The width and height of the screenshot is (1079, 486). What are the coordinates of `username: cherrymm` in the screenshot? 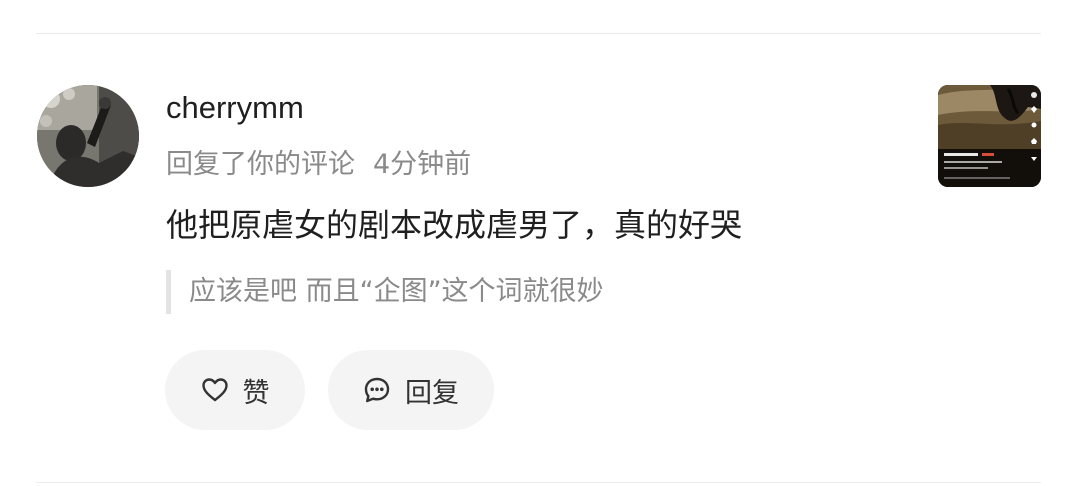 It's located at (235, 108).